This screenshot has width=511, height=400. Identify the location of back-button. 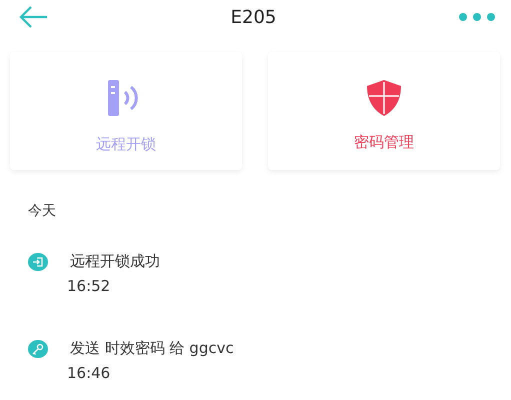
(33, 17).